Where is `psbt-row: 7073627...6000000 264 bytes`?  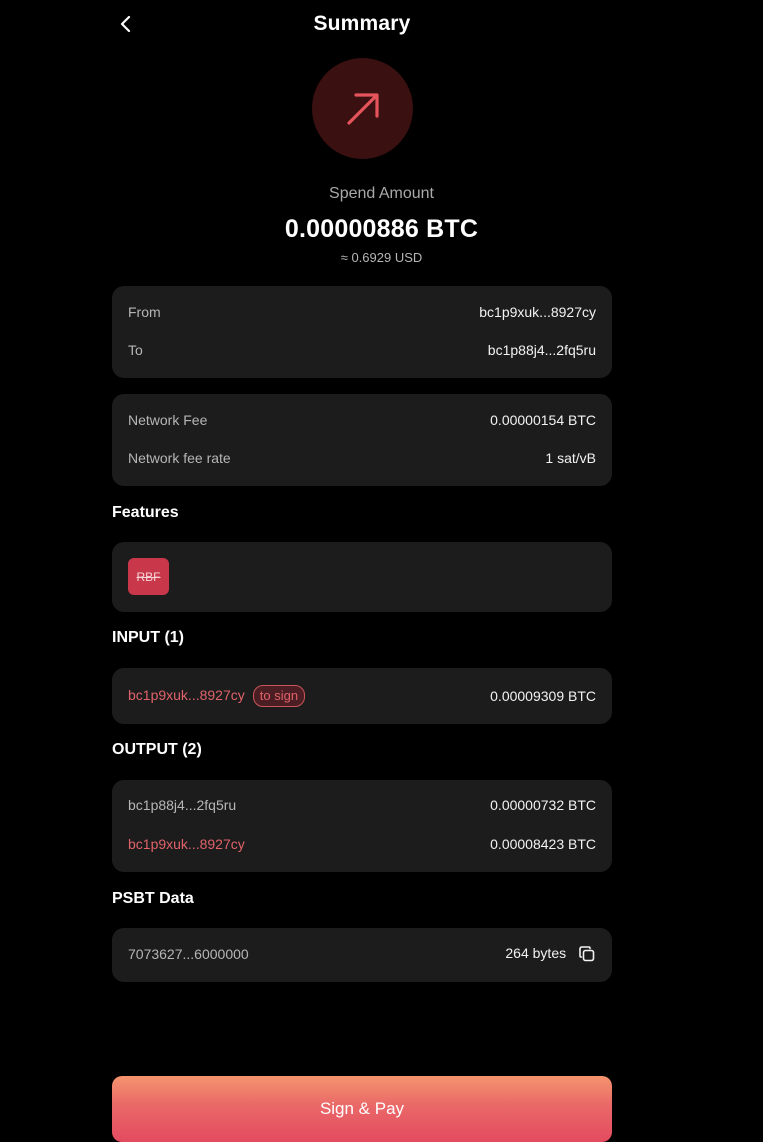
psbt-row: 7073627...6000000 264 bytes is located at coordinates (362, 954).